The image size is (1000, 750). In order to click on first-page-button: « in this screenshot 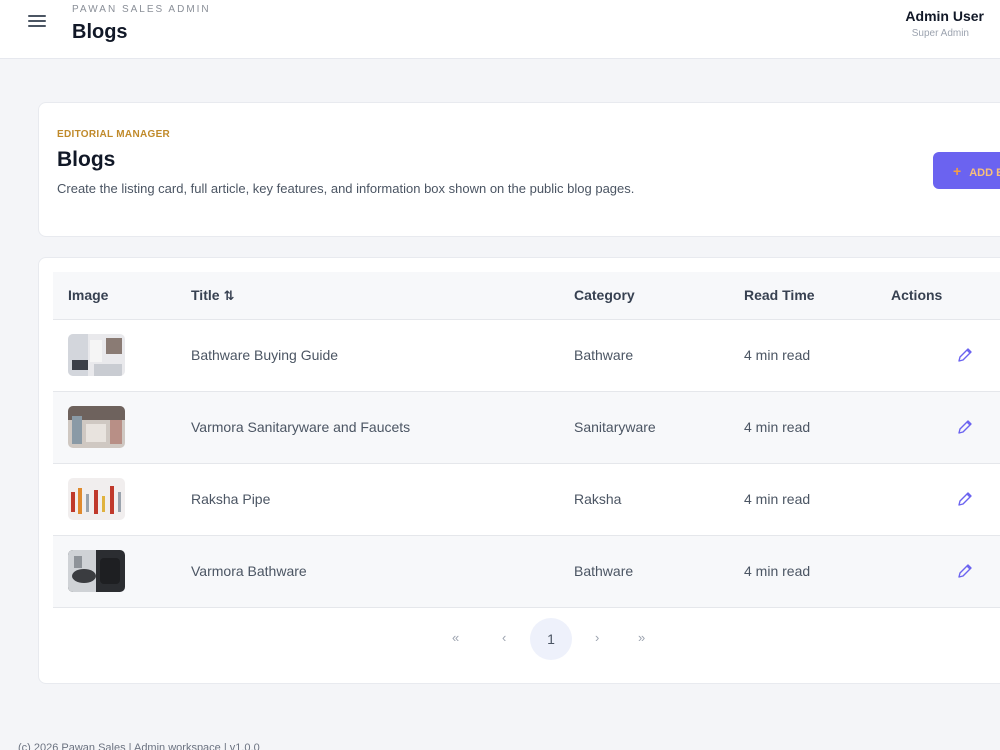, I will do `click(455, 637)`.